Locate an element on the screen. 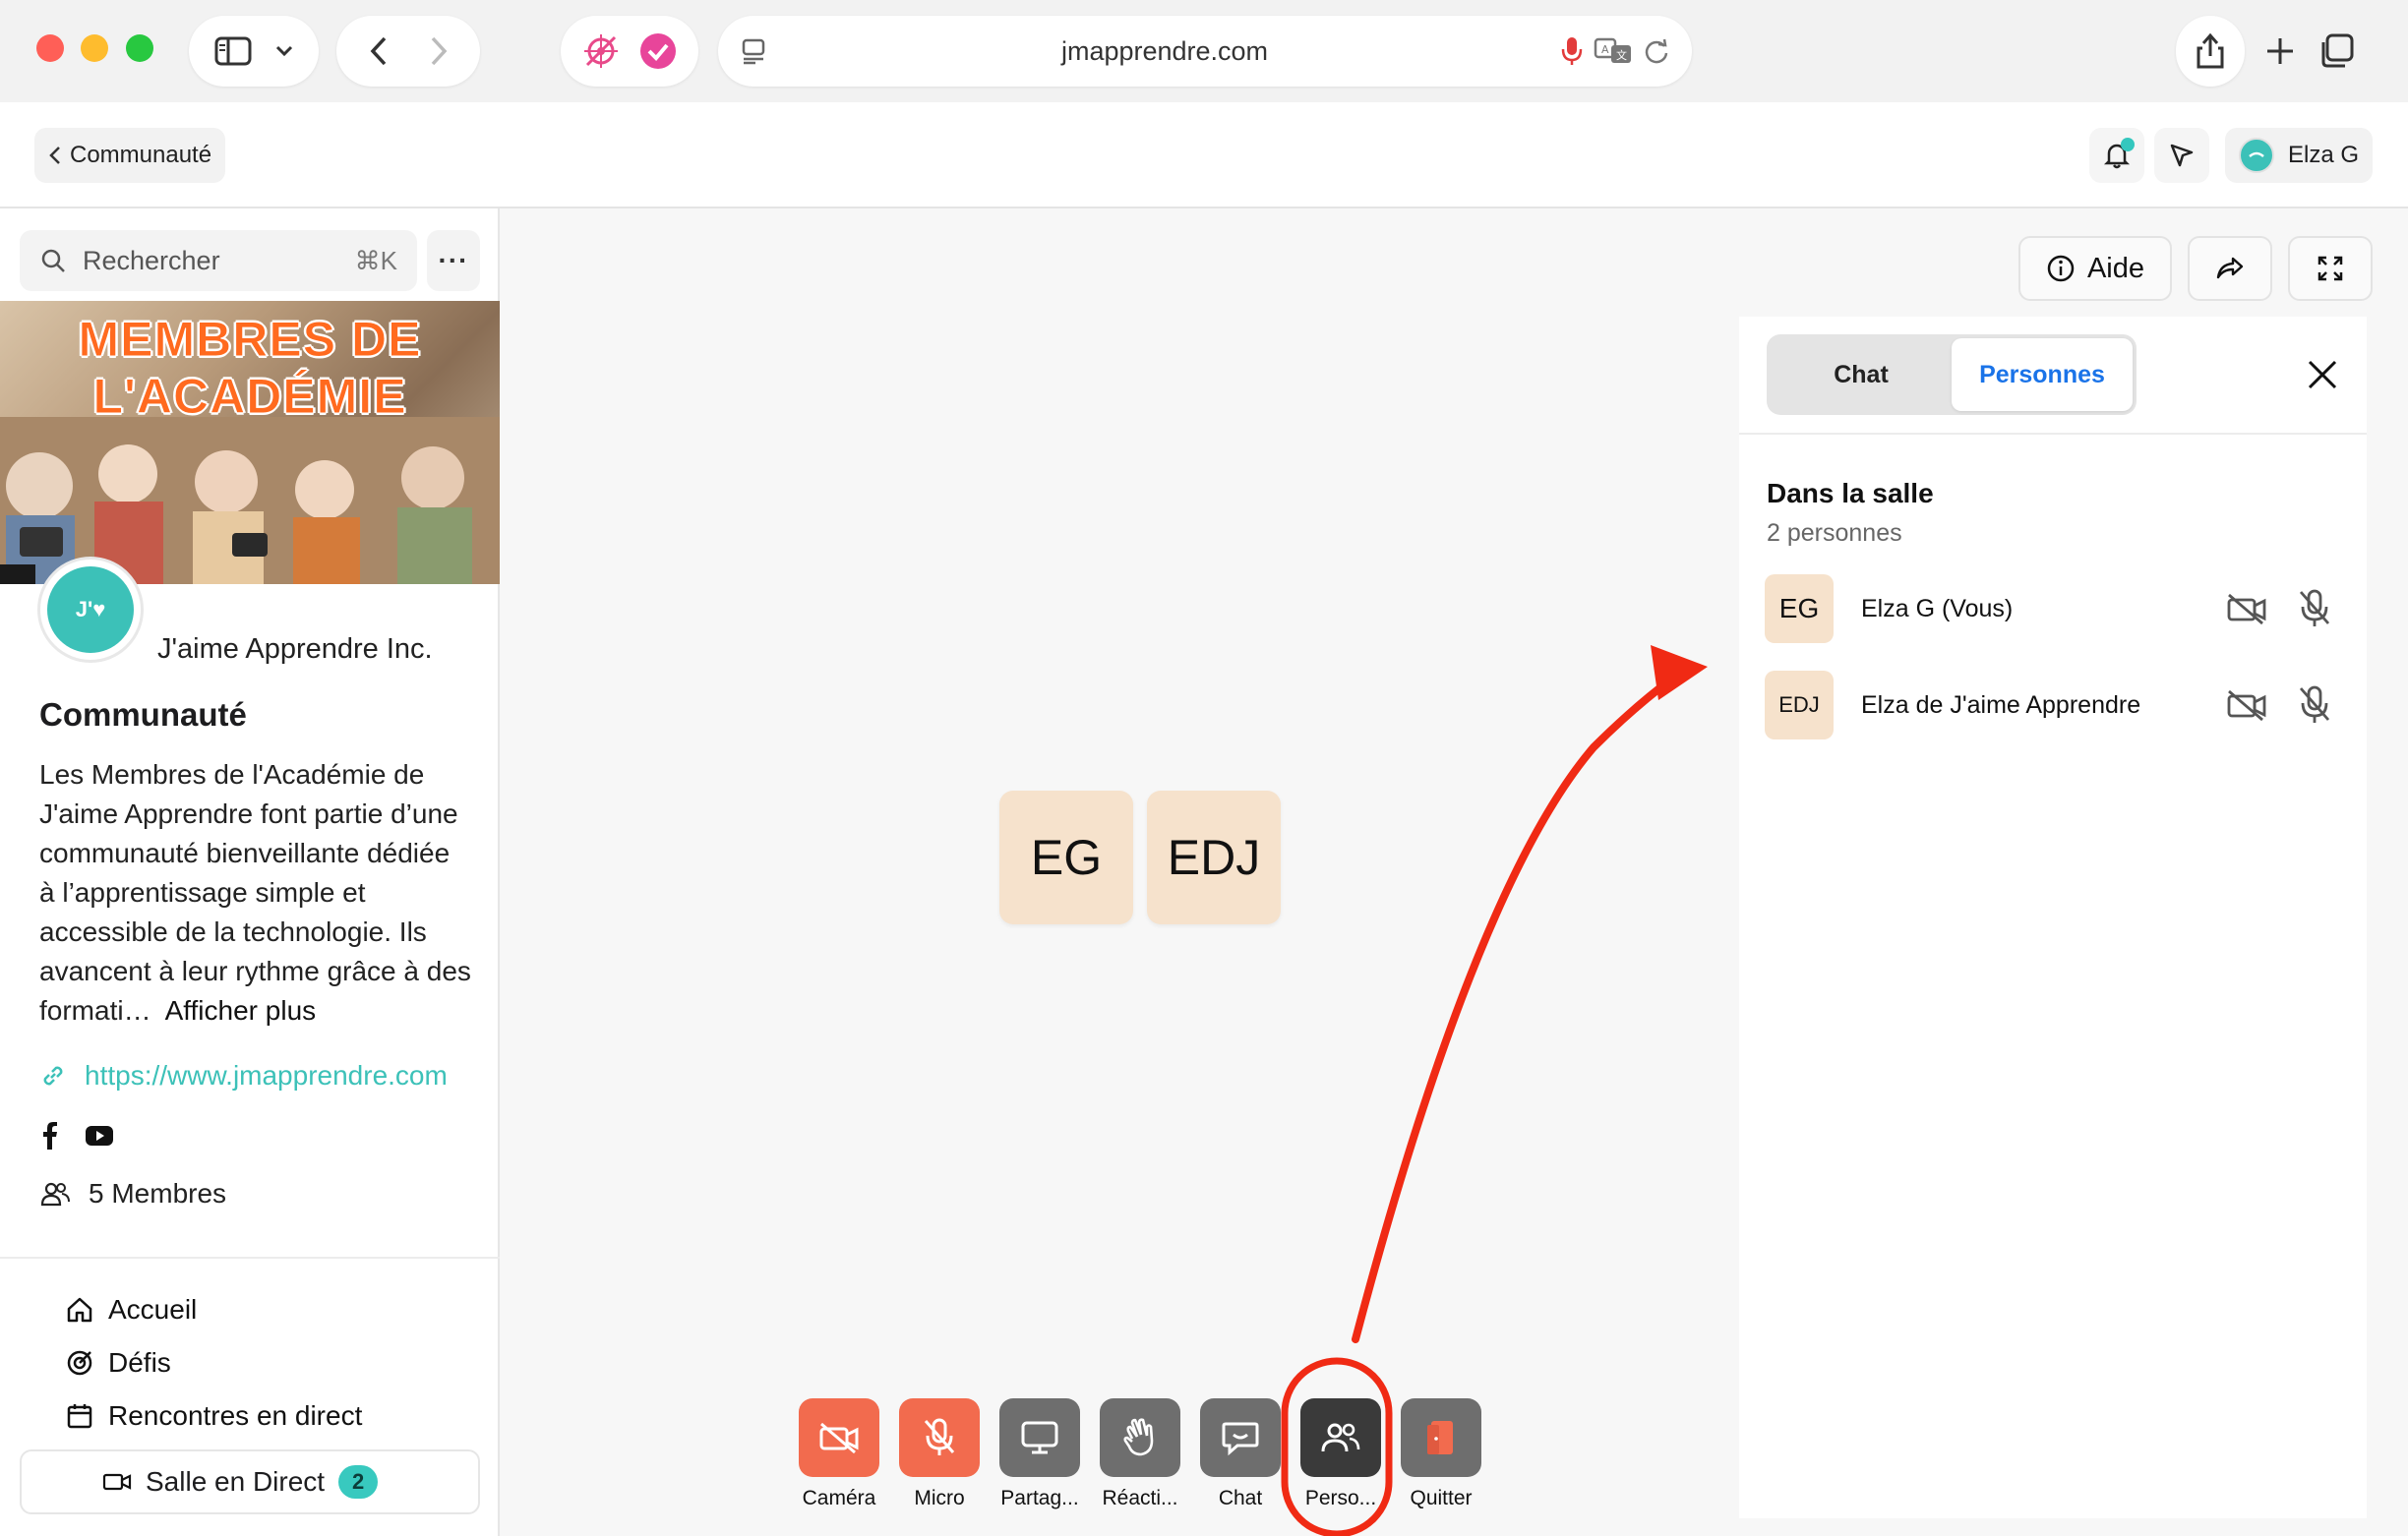  people-toggle-button is located at coordinates (1340, 1437).